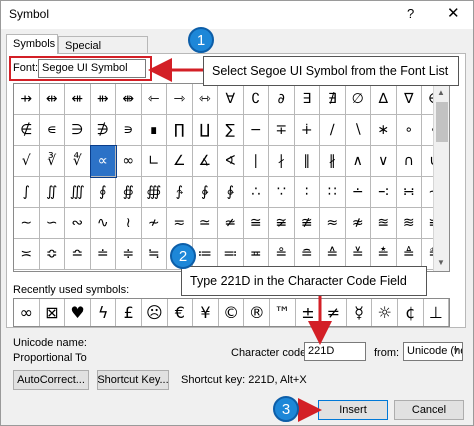  Describe the element at coordinates (180, 192) in the screenshot. I see `symbol-cell: ∱` at that location.